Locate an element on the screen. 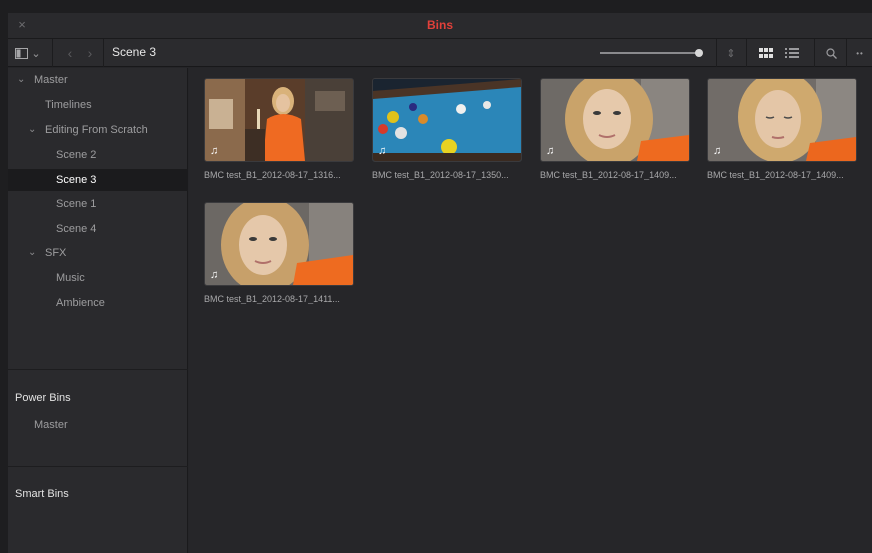 The image size is (872, 553). sidebar-item-power-master: Master is located at coordinates (98, 425).